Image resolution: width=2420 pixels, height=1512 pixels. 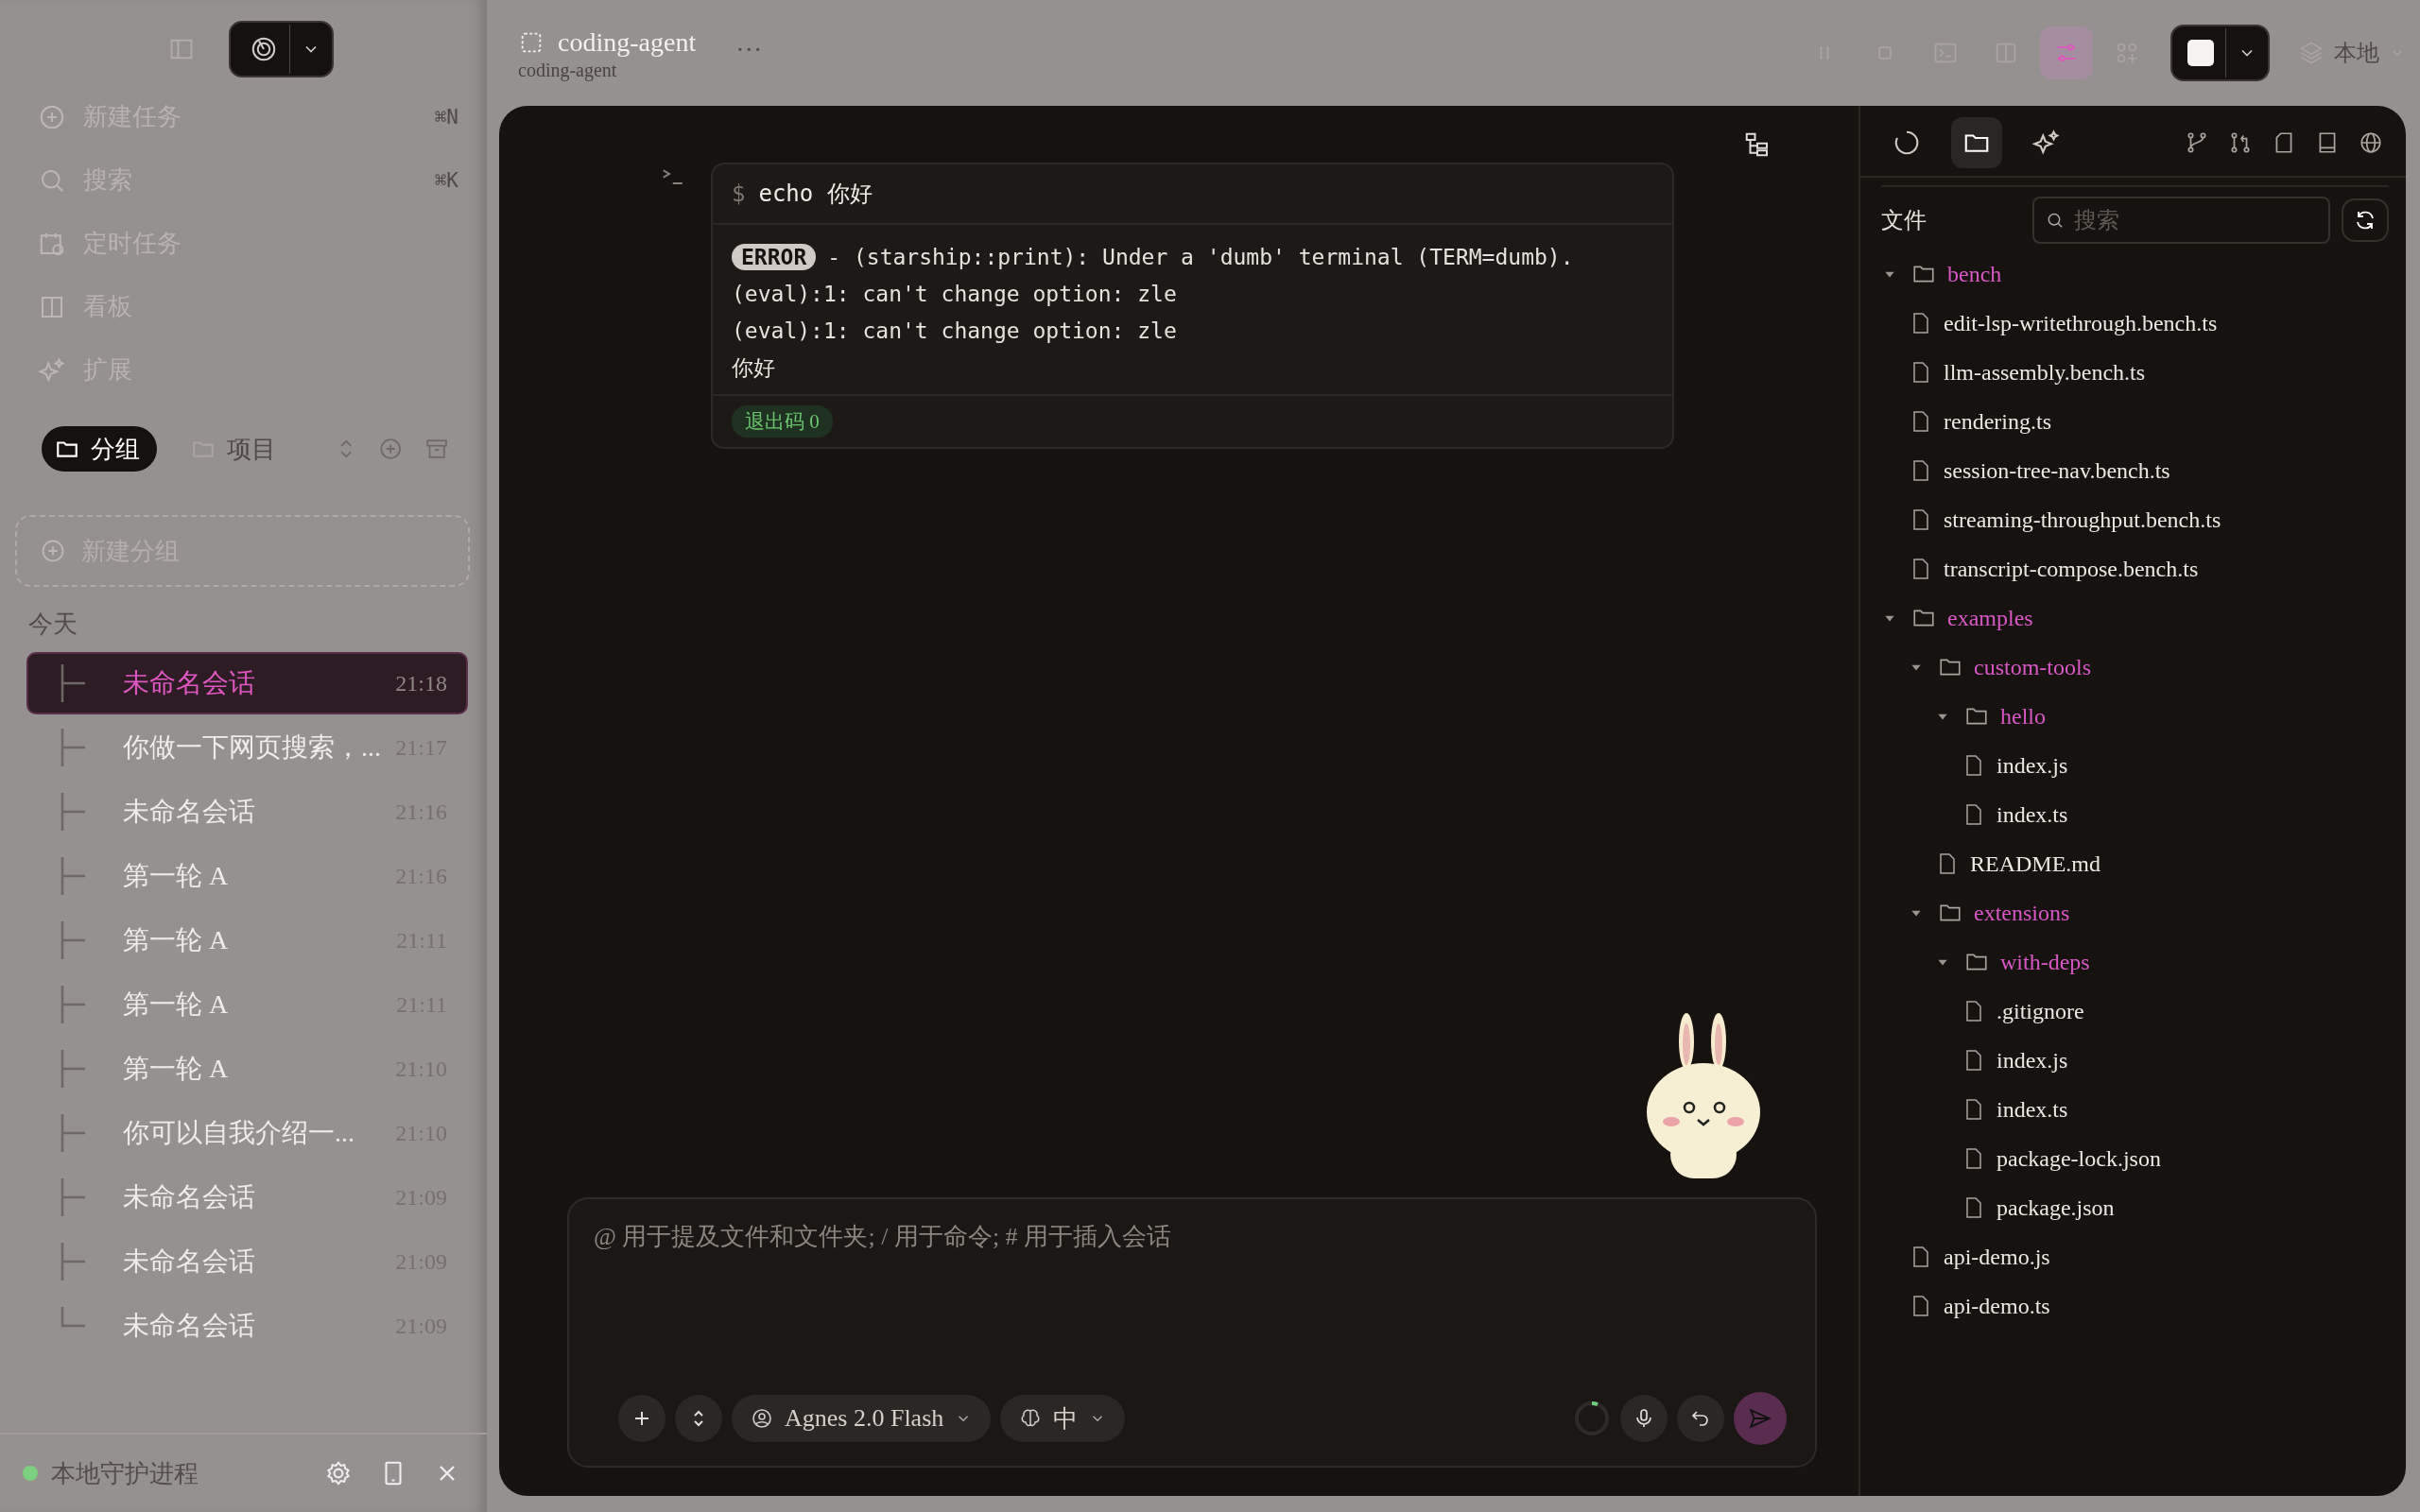 What do you see at coordinates (1189, 1237) in the screenshot?
I see `message-input: @ 用于提及文件和文件夹; / 用于命令; # 用于插入会话` at bounding box center [1189, 1237].